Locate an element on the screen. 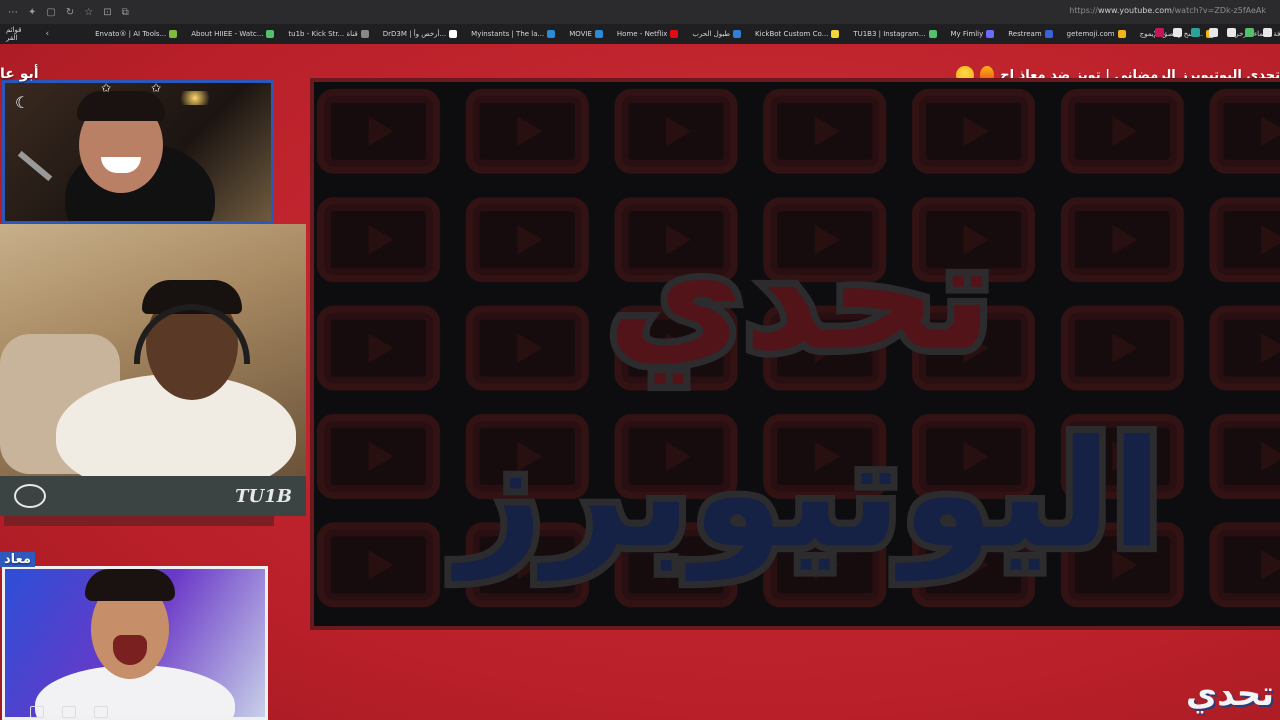 The image size is (1280, 720). corner-show-logo: تحدي is located at coordinates (1229, 694).